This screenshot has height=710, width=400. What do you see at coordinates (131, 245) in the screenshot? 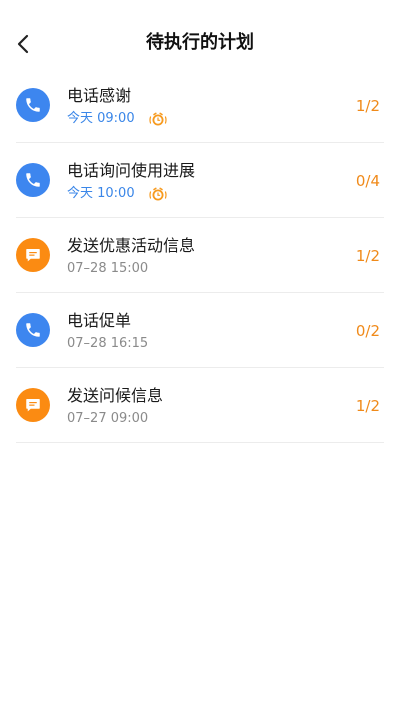
I see `plan-title: 发送优惠活动信息` at bounding box center [131, 245].